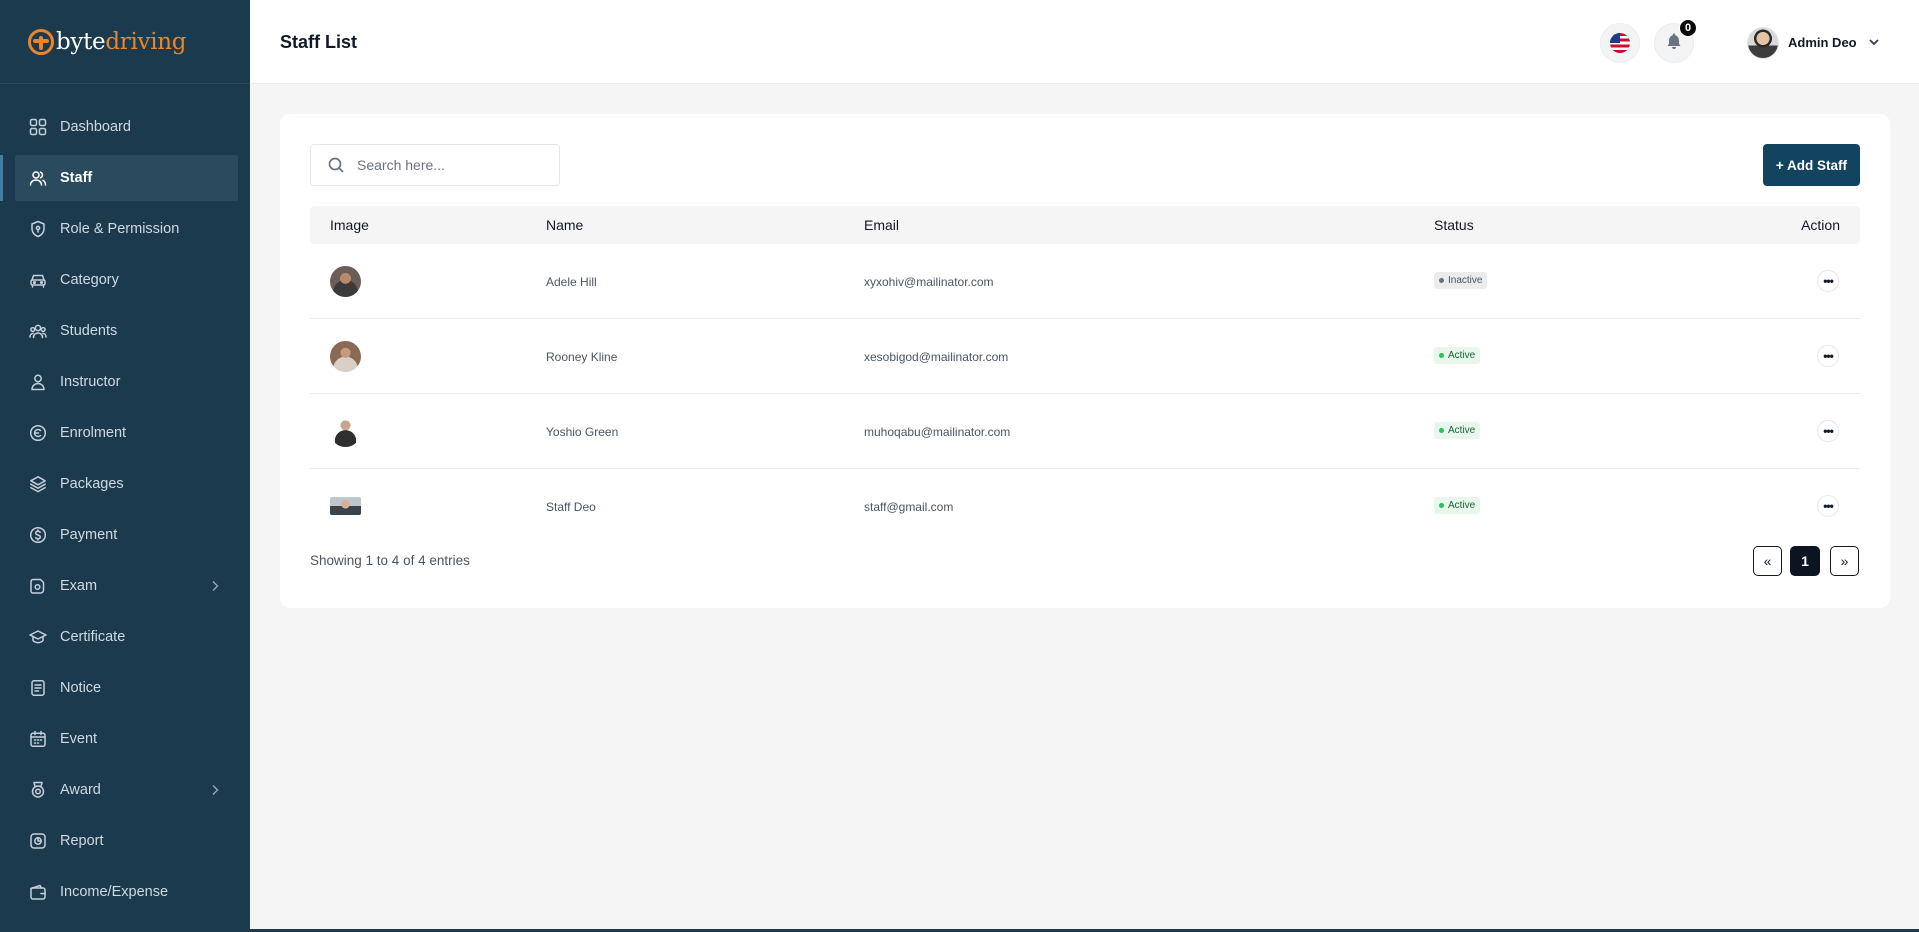  What do you see at coordinates (38, 688) in the screenshot?
I see `notice-icon` at bounding box center [38, 688].